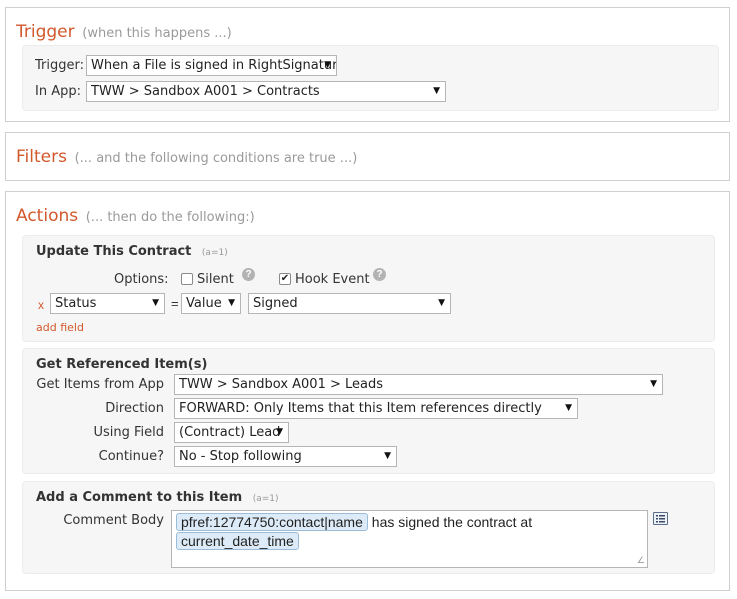  I want to click on field-value-select: Signed ▼, so click(349, 303).